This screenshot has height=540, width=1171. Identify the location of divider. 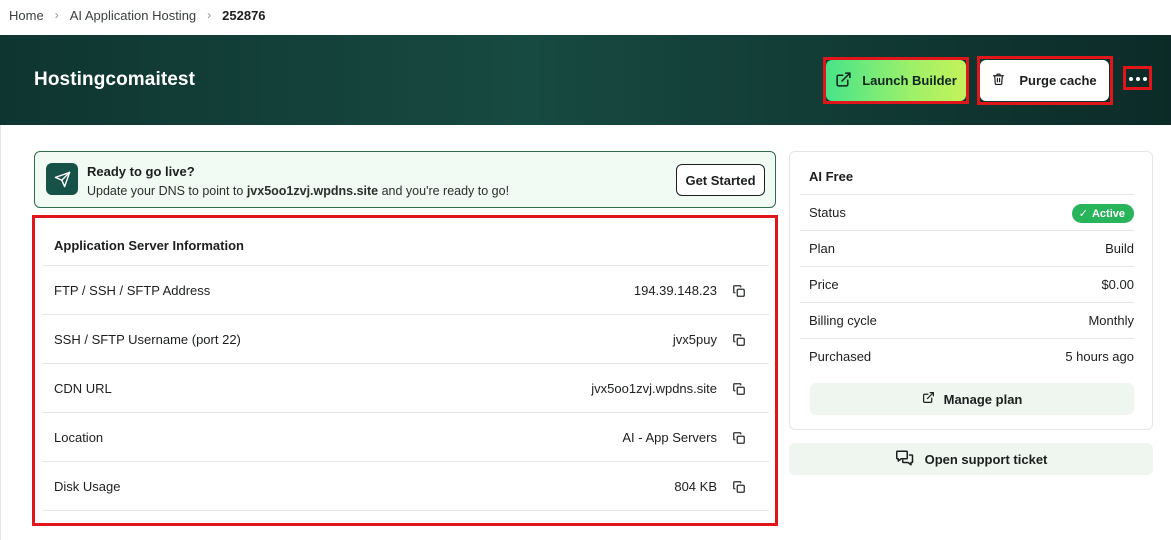
(0, 332).